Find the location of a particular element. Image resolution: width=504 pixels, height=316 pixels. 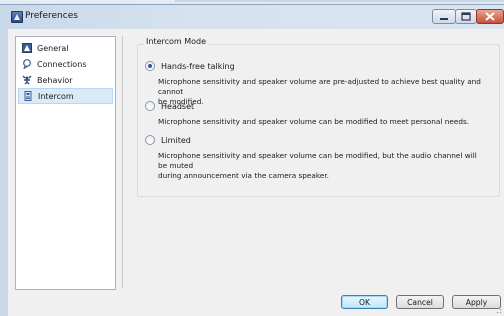

close-button is located at coordinates (490, 16).